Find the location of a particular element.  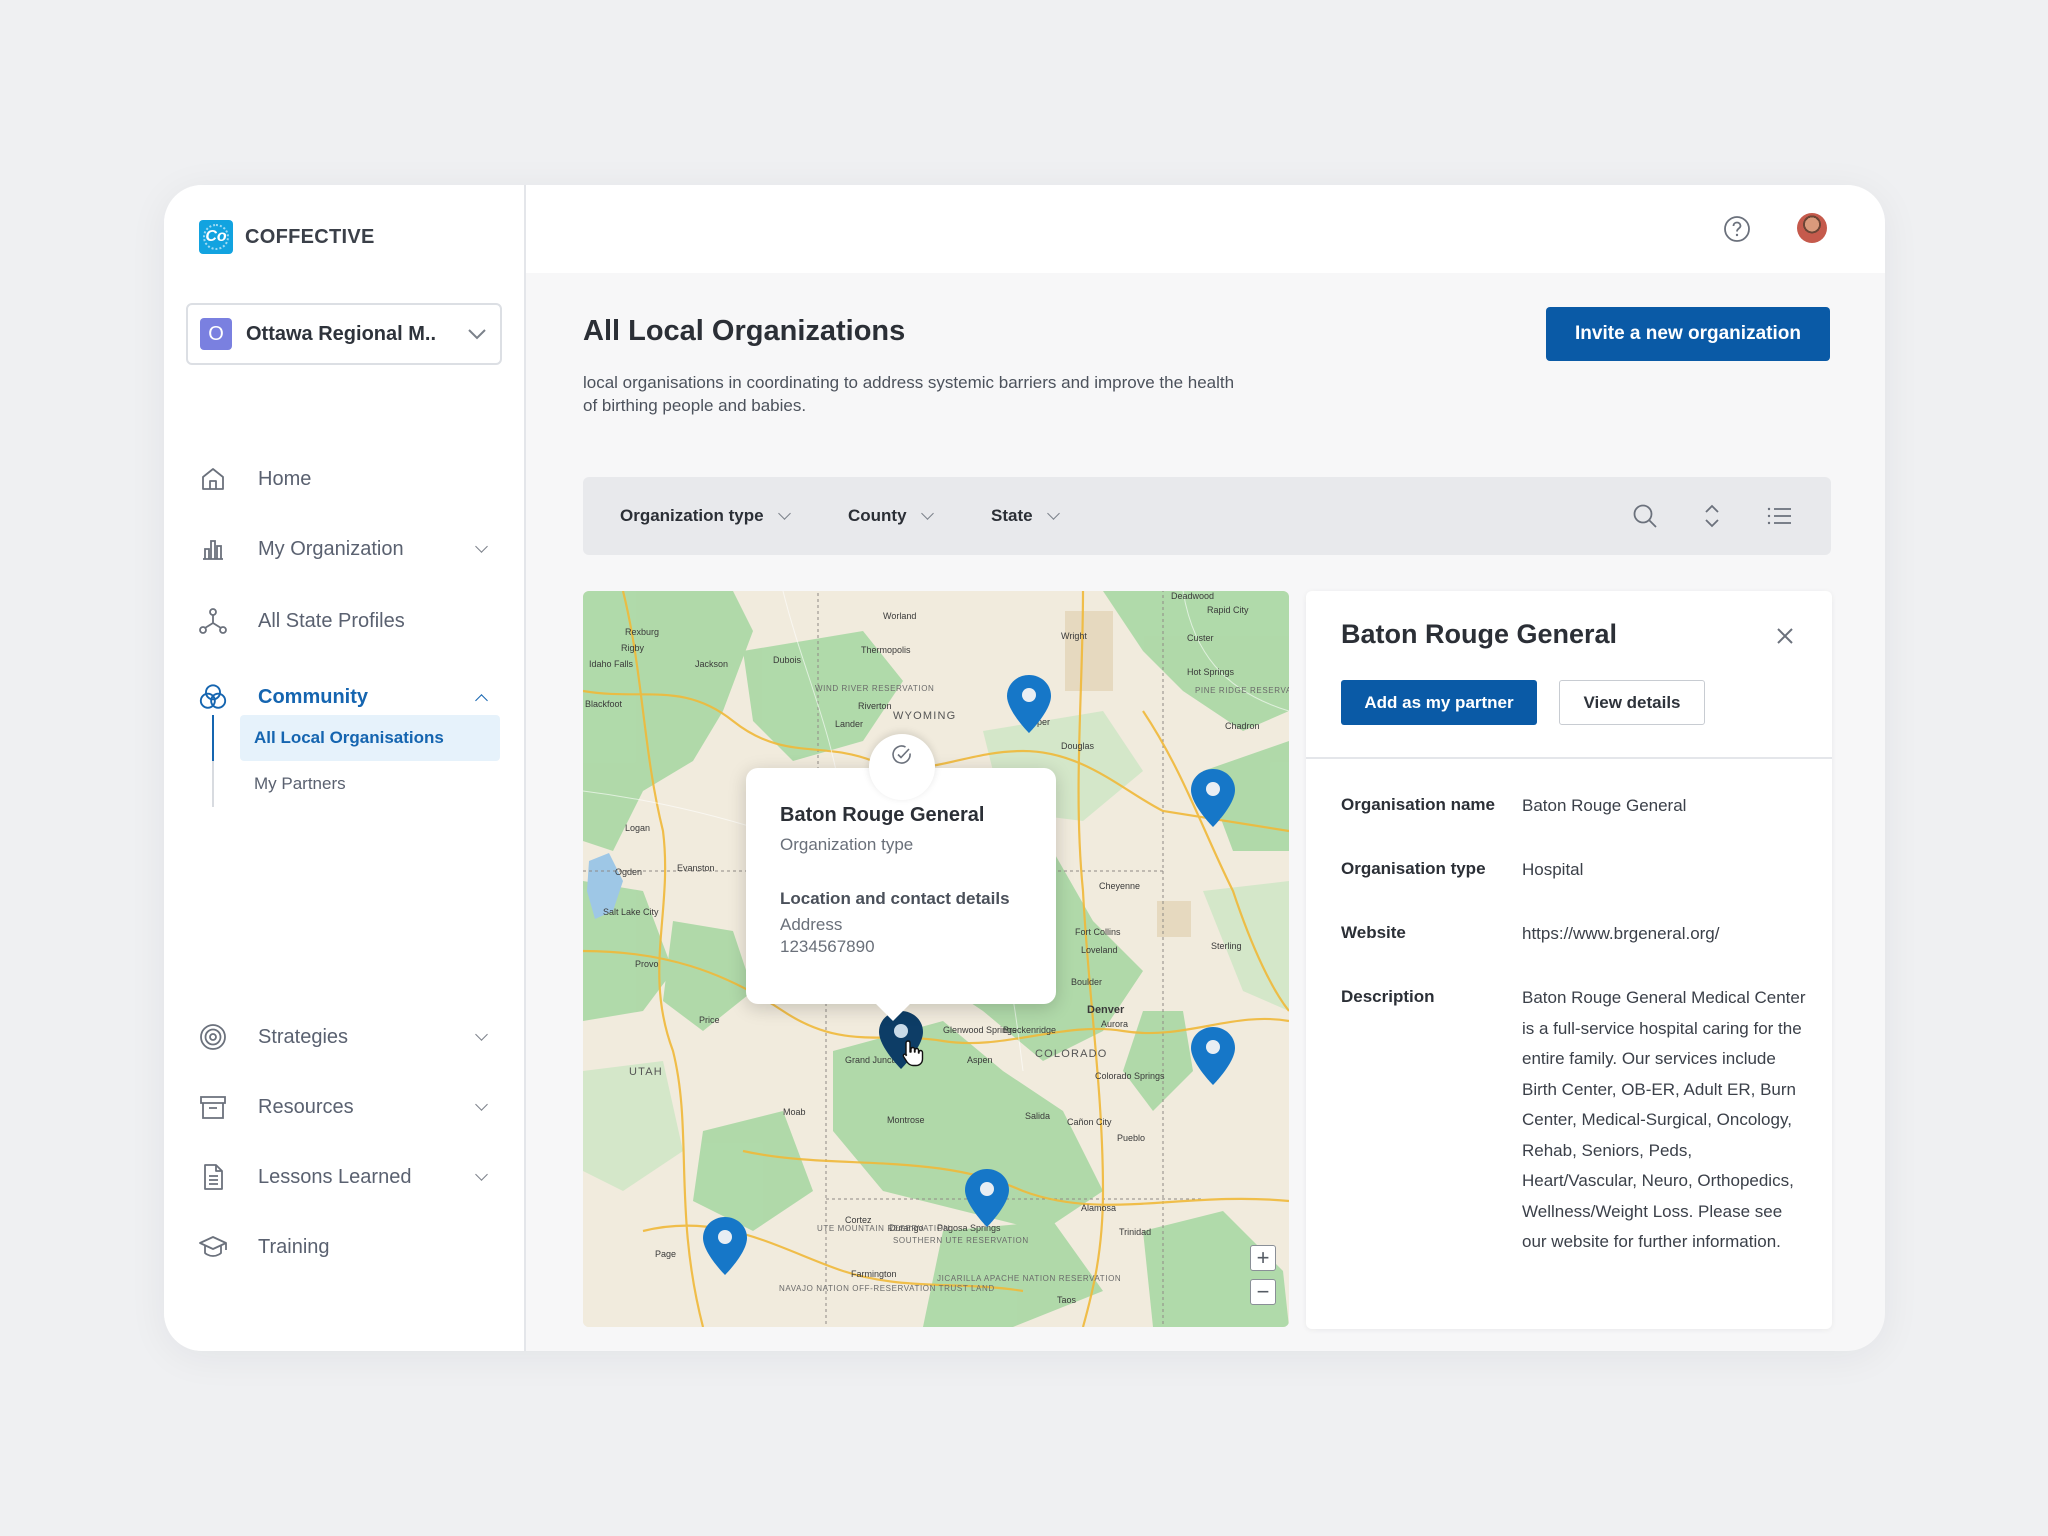

map-label: Loveland is located at coordinates (1099, 950).